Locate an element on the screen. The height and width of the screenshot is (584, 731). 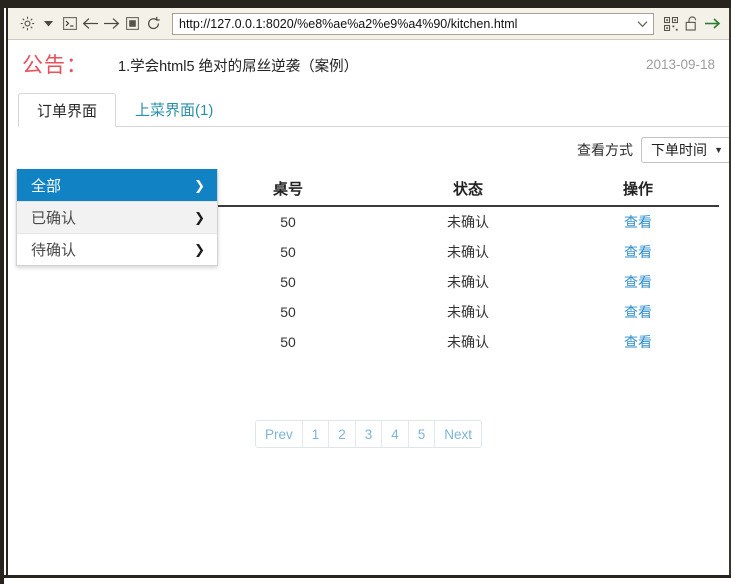
forward-arrow-icon is located at coordinates (111, 24).